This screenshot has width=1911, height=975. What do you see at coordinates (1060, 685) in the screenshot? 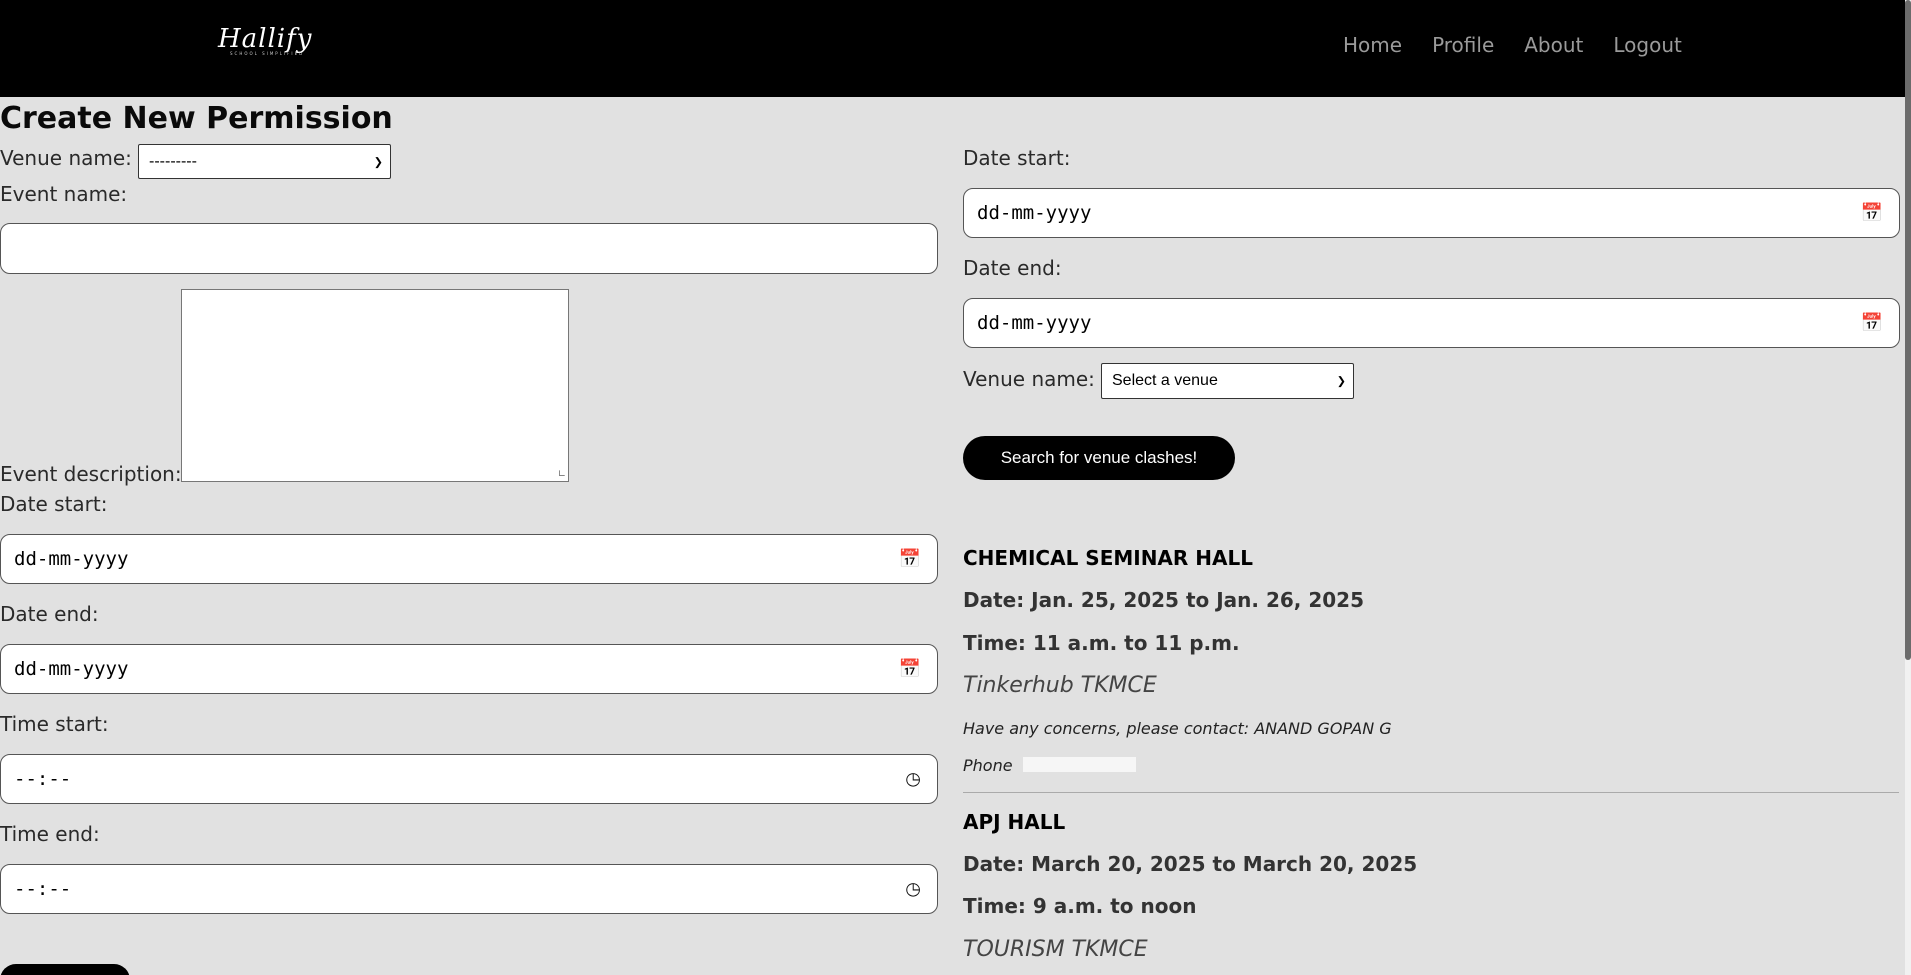
I see `clash-organization: Tinkerhub TKMCE` at bounding box center [1060, 685].